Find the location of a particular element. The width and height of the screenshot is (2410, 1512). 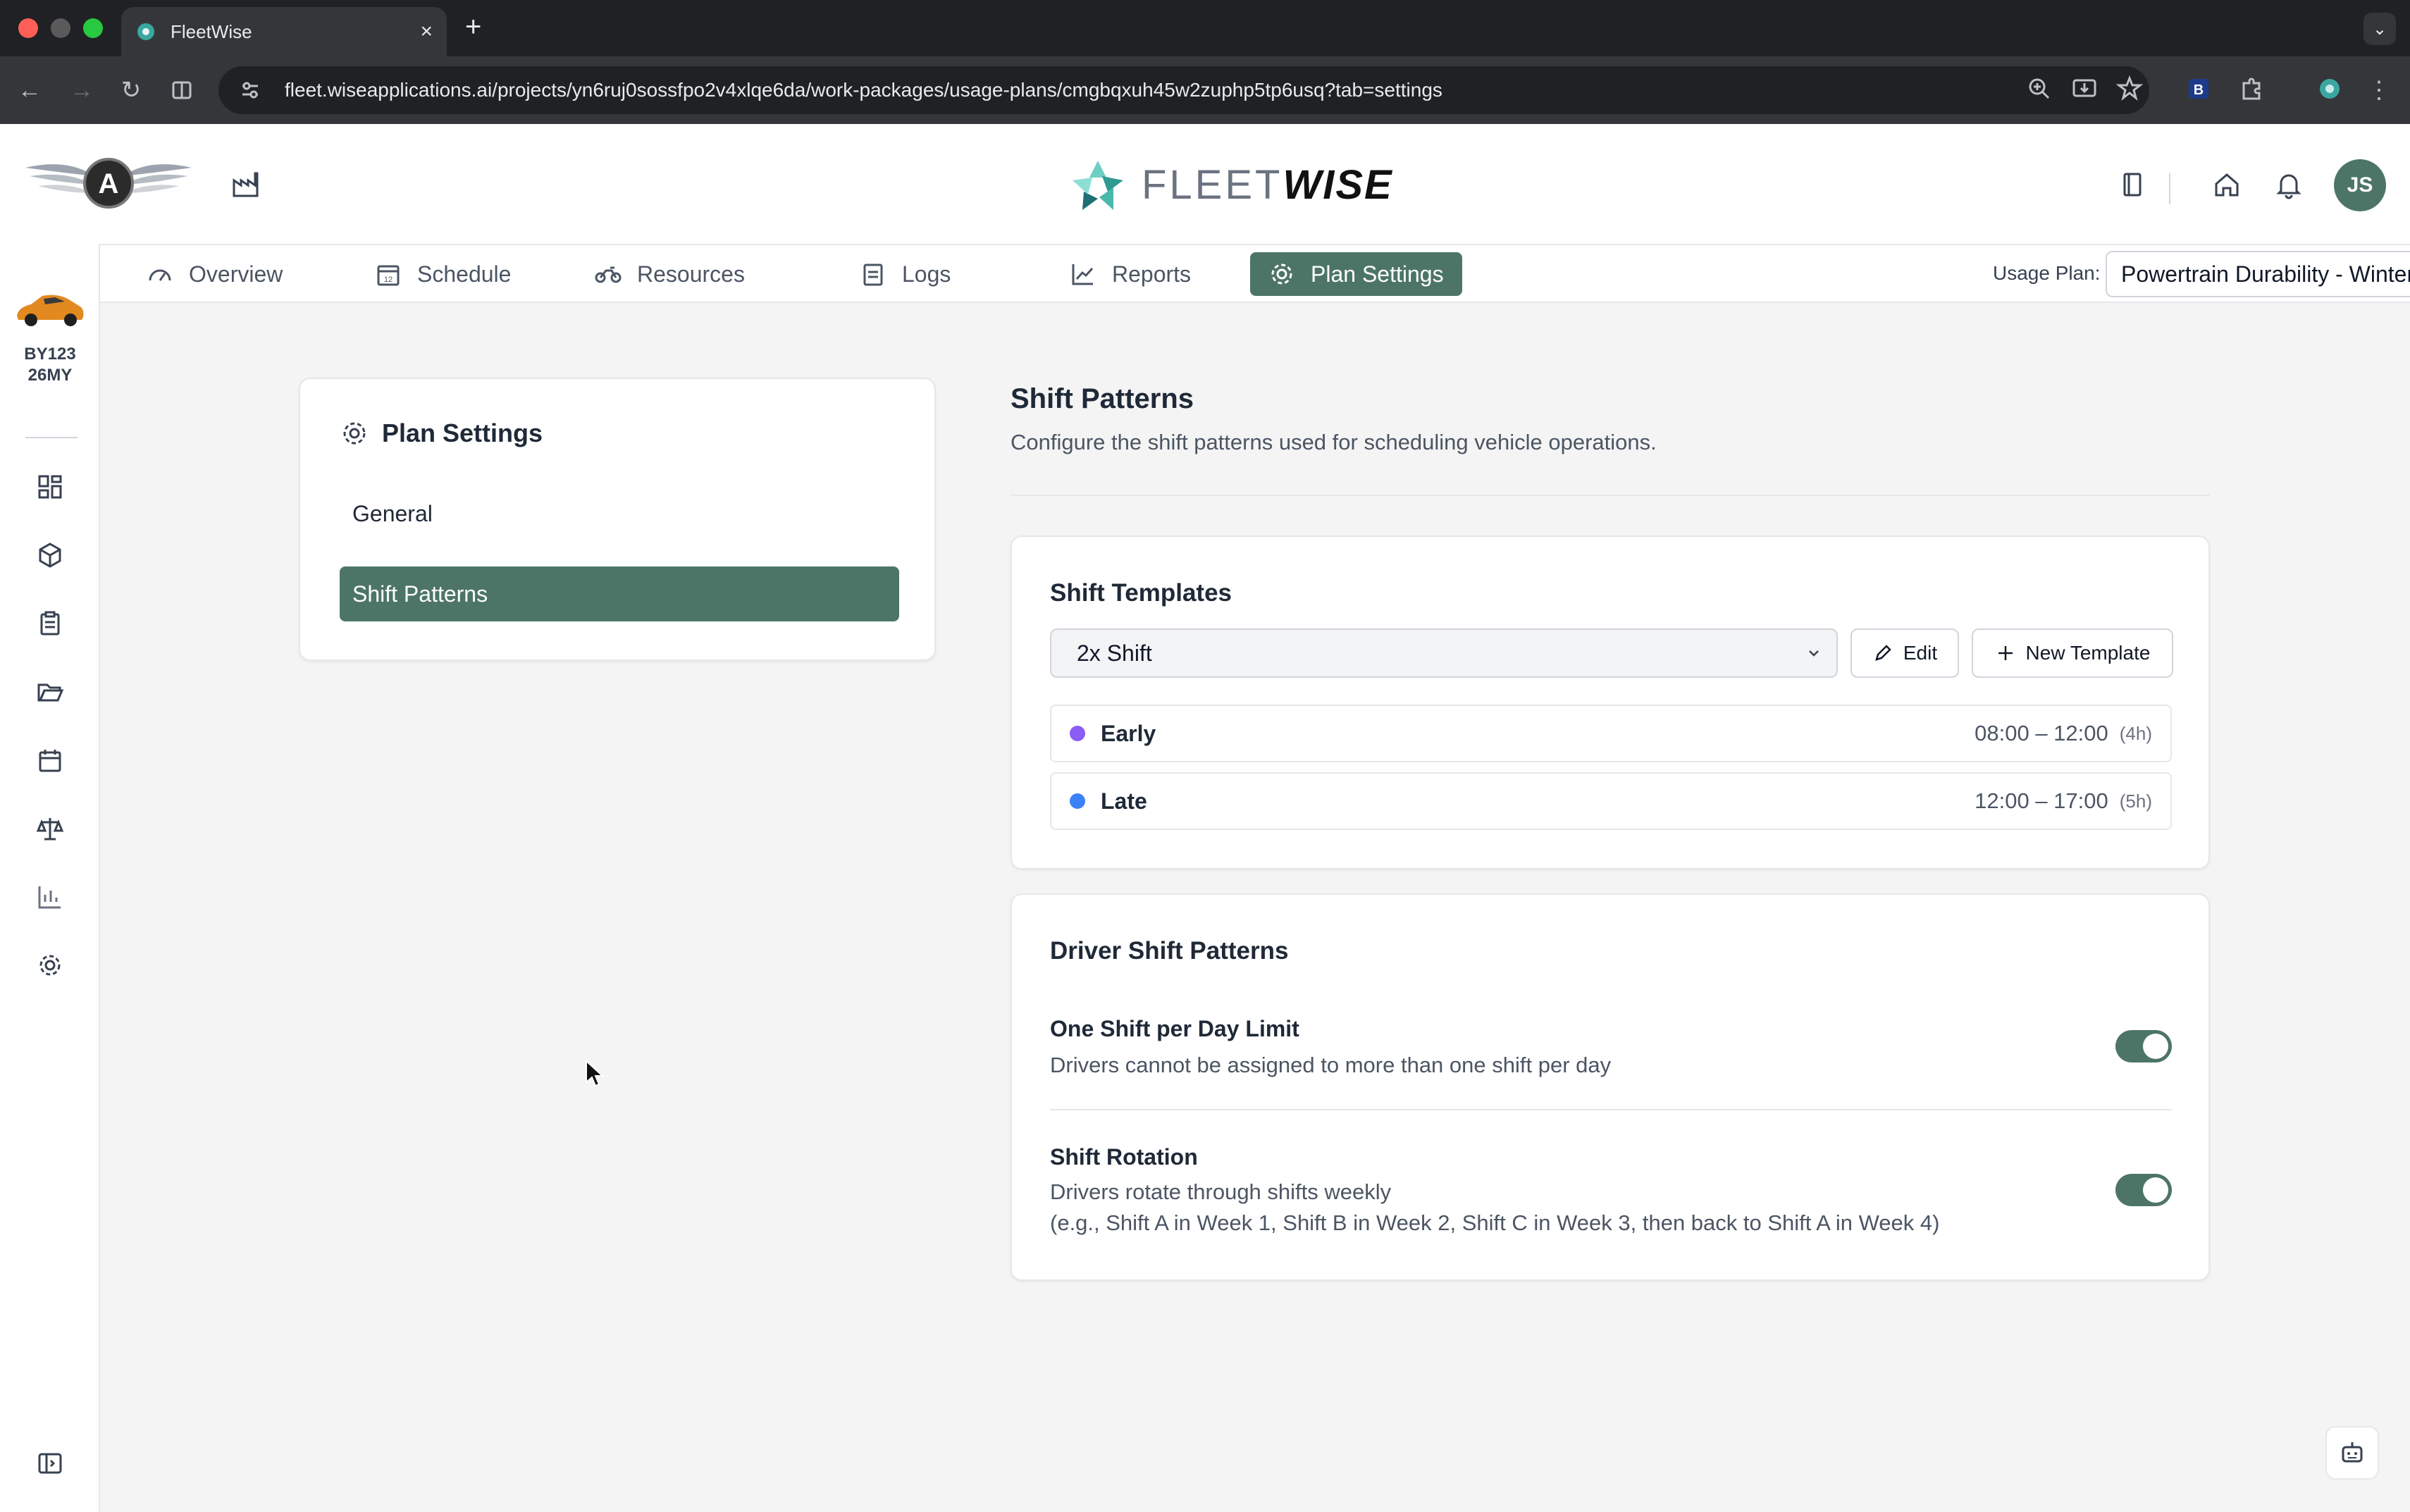

folder-open-icon is located at coordinates (50, 692).